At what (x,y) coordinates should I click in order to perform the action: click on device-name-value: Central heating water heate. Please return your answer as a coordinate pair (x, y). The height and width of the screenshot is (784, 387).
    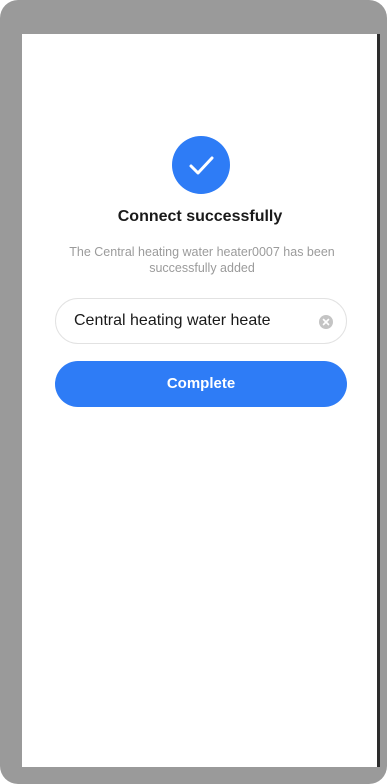
    Looking at the image, I should click on (172, 321).